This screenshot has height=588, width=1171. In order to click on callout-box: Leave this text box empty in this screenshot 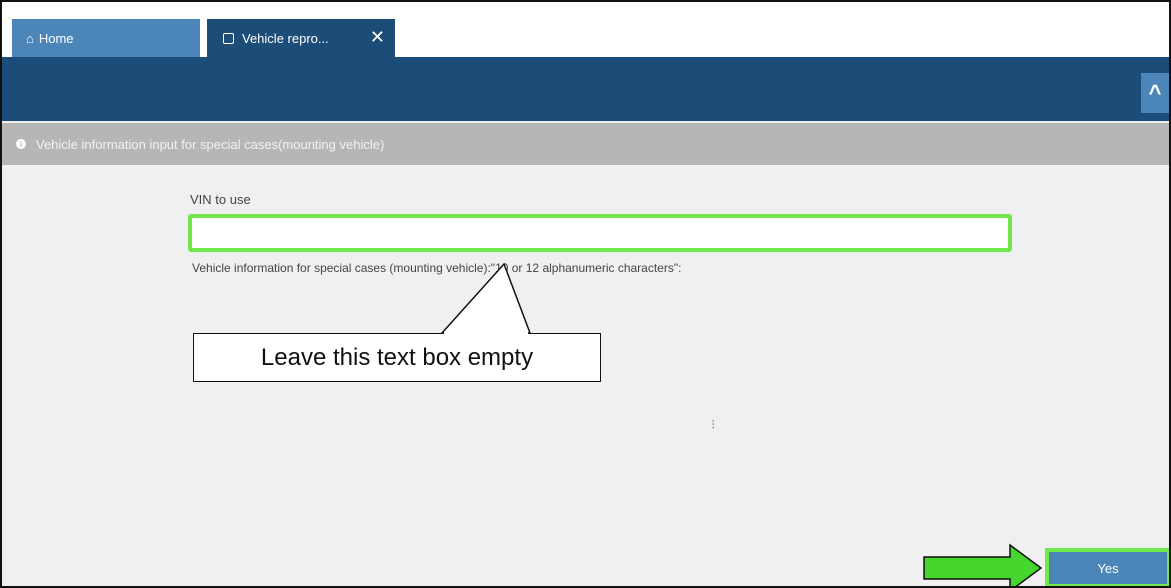, I will do `click(397, 357)`.